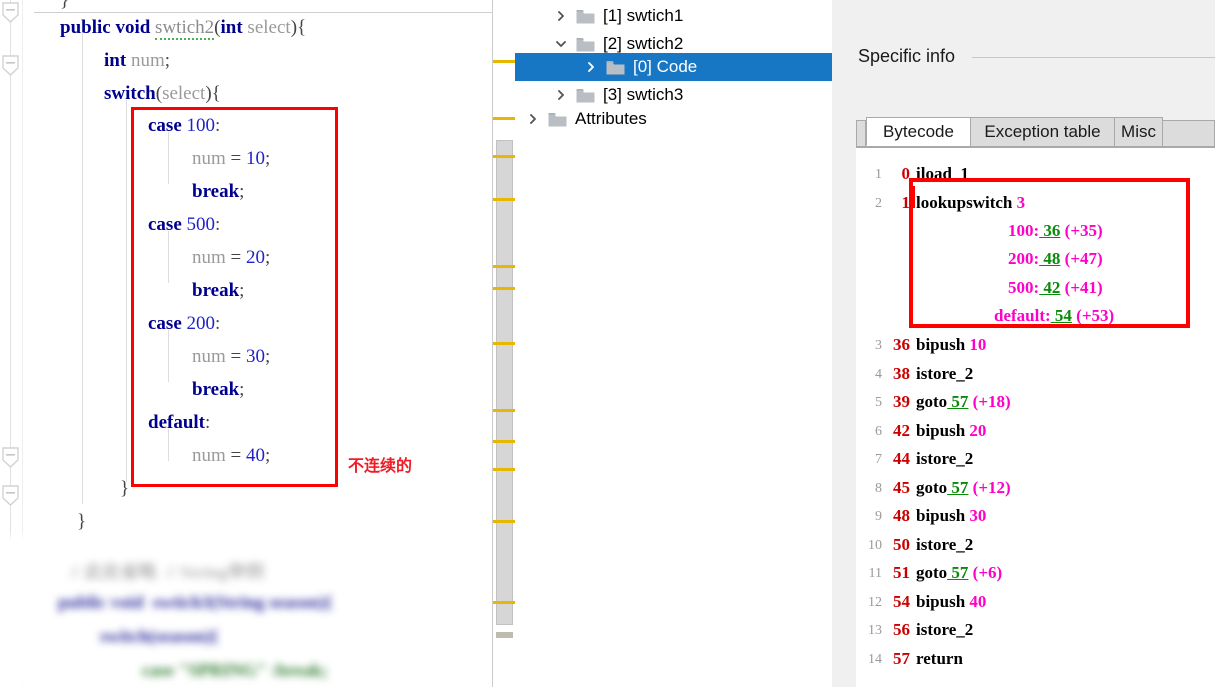 The height and width of the screenshot is (687, 1215). I want to click on code-line: public void swtich2(int select){, so click(183, 28).